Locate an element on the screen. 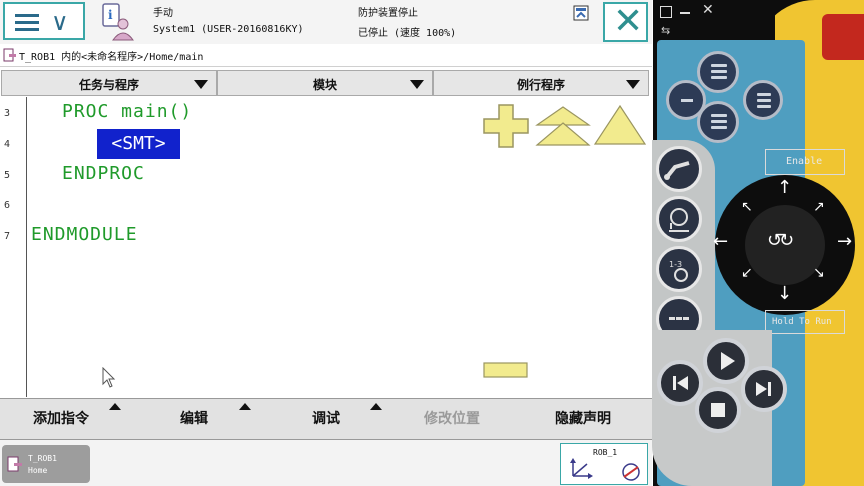  step-forward-button is located at coordinates (764, 389).